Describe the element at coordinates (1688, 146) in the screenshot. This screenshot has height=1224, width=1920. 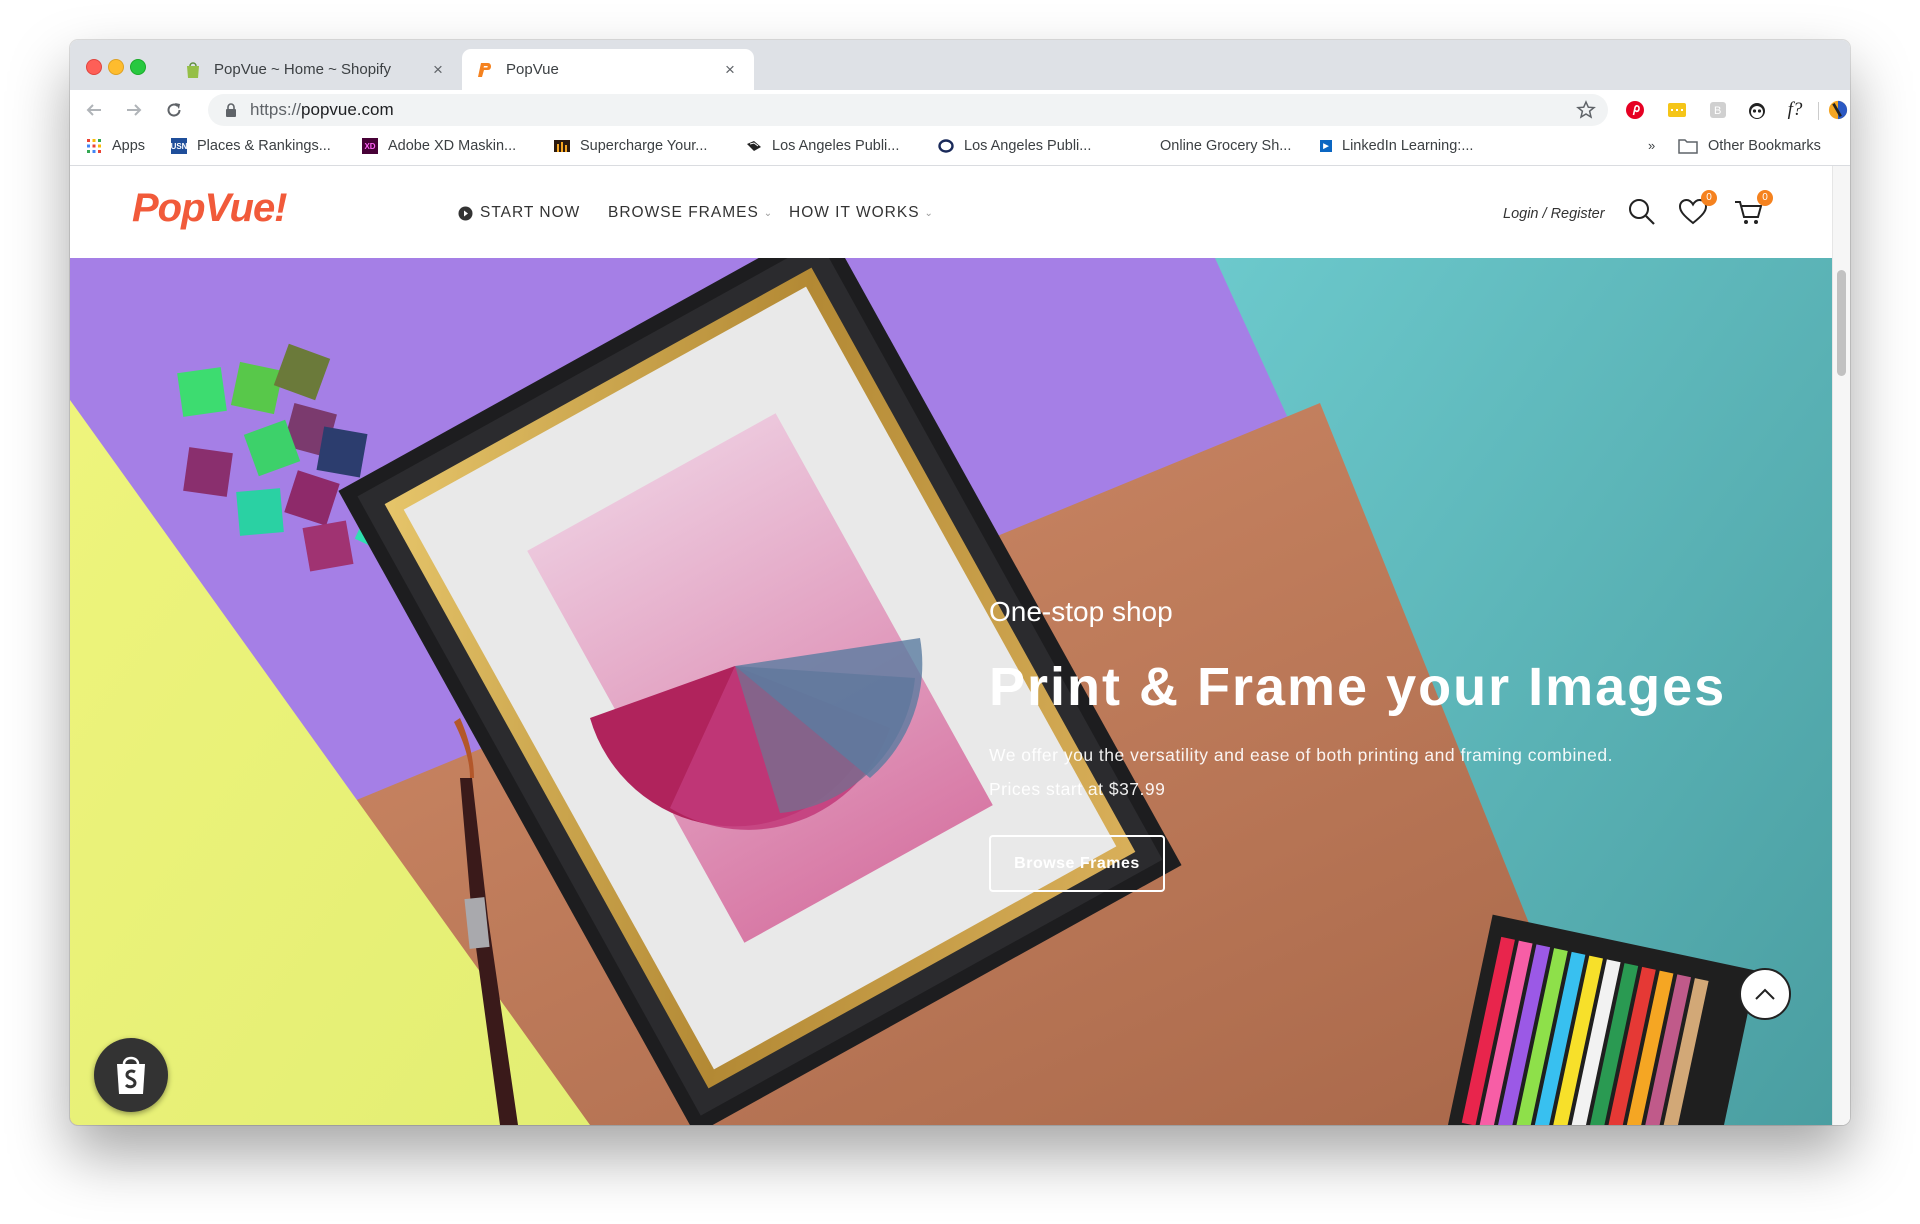
I see `folder-icon` at that location.